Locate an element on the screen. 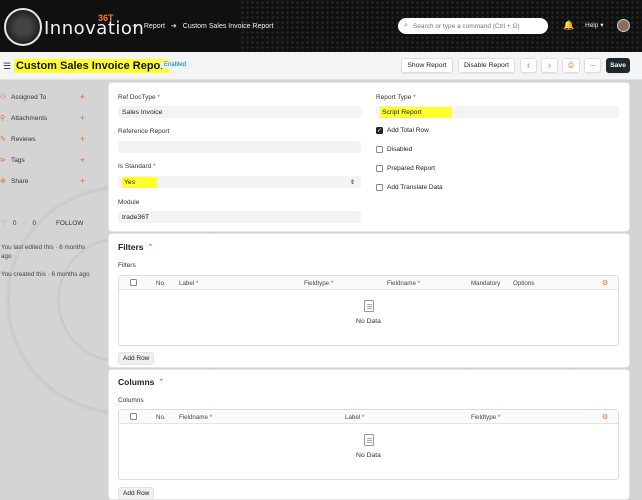 This screenshot has height=500, width=642. checkbox-label: Disabled is located at coordinates (400, 149).